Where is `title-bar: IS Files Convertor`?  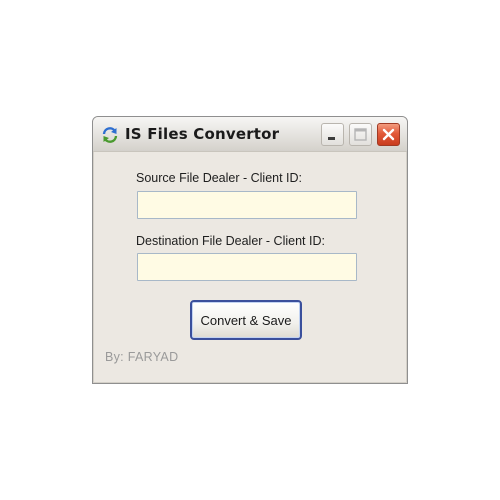 title-bar: IS Files Convertor is located at coordinates (250, 134).